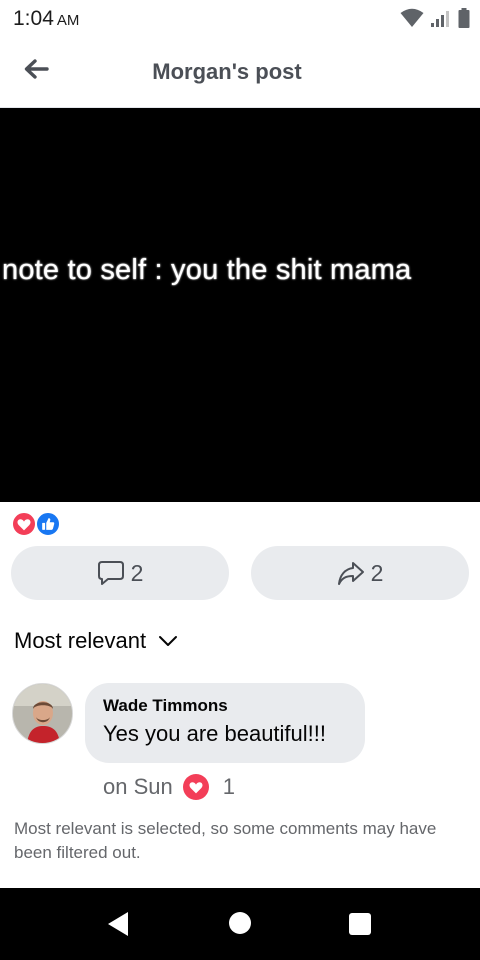  Describe the element at coordinates (207, 270) in the screenshot. I see `post-image-text: note to self : you the shit mama` at that location.